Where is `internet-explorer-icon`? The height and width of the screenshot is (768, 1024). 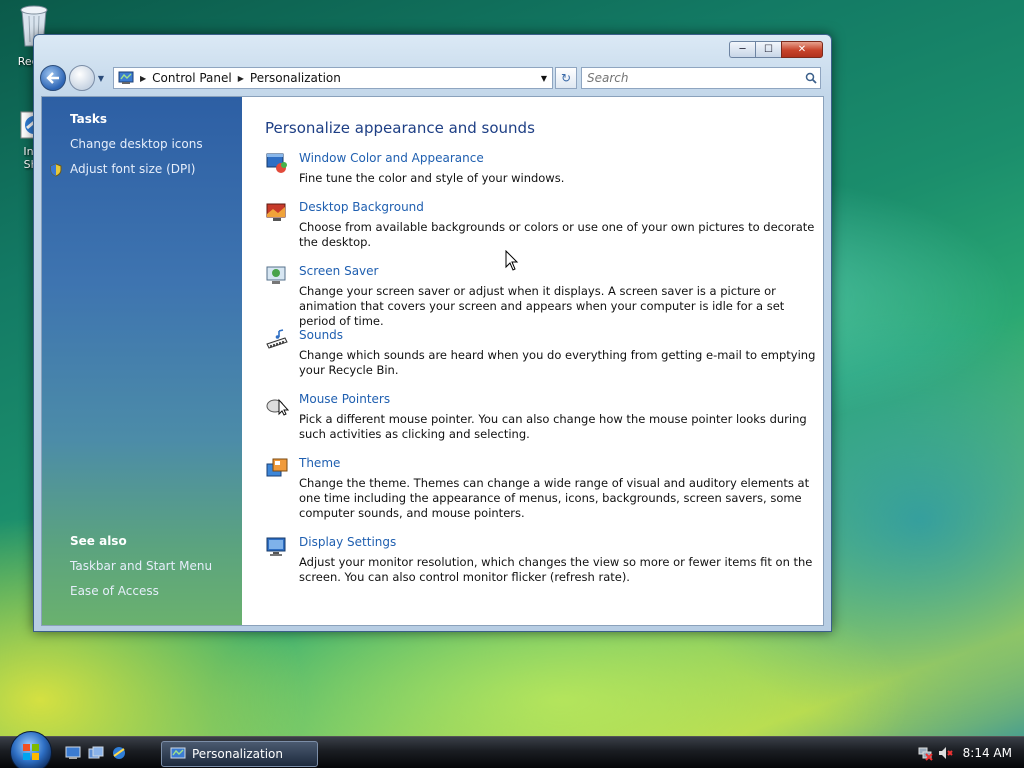 internet-explorer-icon is located at coordinates (119, 753).